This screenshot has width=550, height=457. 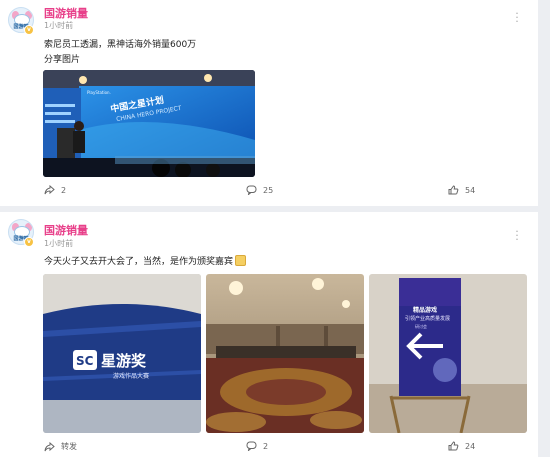 I want to click on award-title: 星游奖, so click(x=124, y=361).